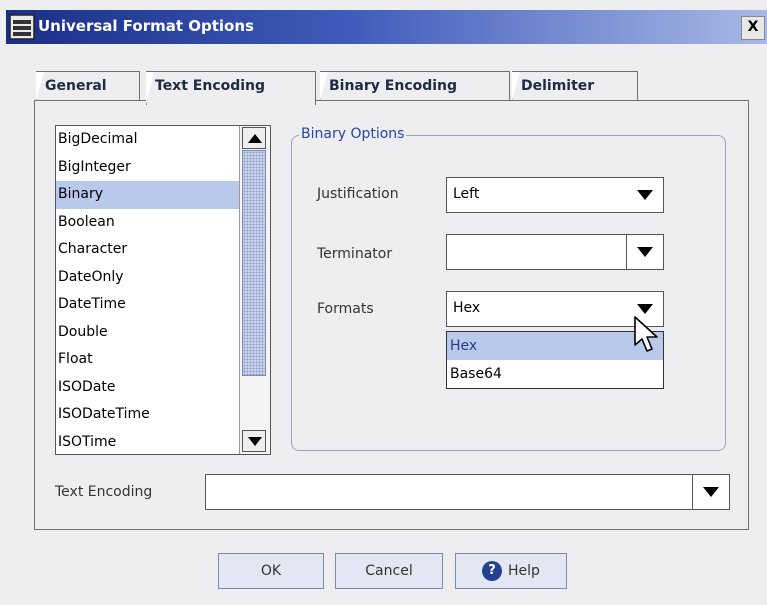  I want to click on list-scrollbar, so click(254, 290).